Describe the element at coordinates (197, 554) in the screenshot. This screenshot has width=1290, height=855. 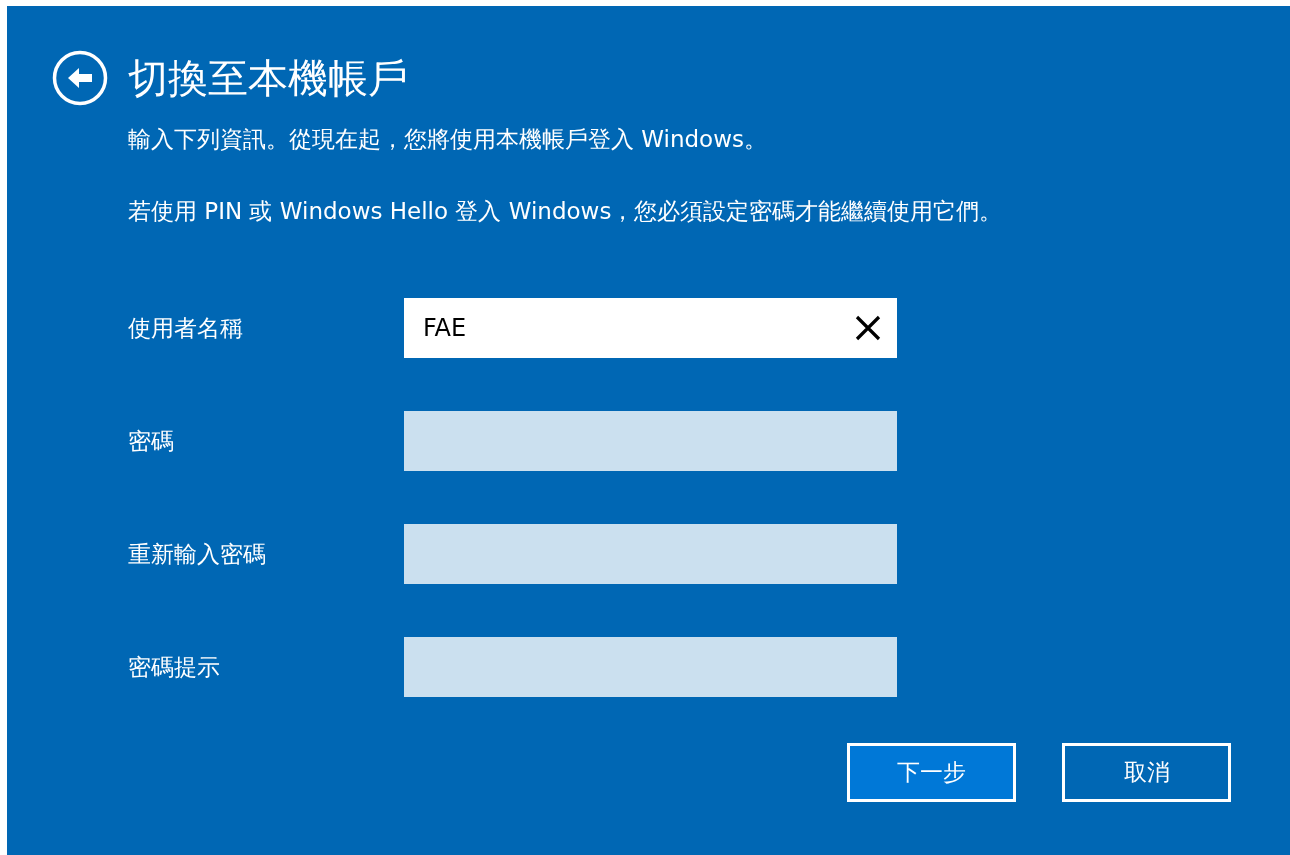
I see `field-label: 重新輸入密碼` at that location.